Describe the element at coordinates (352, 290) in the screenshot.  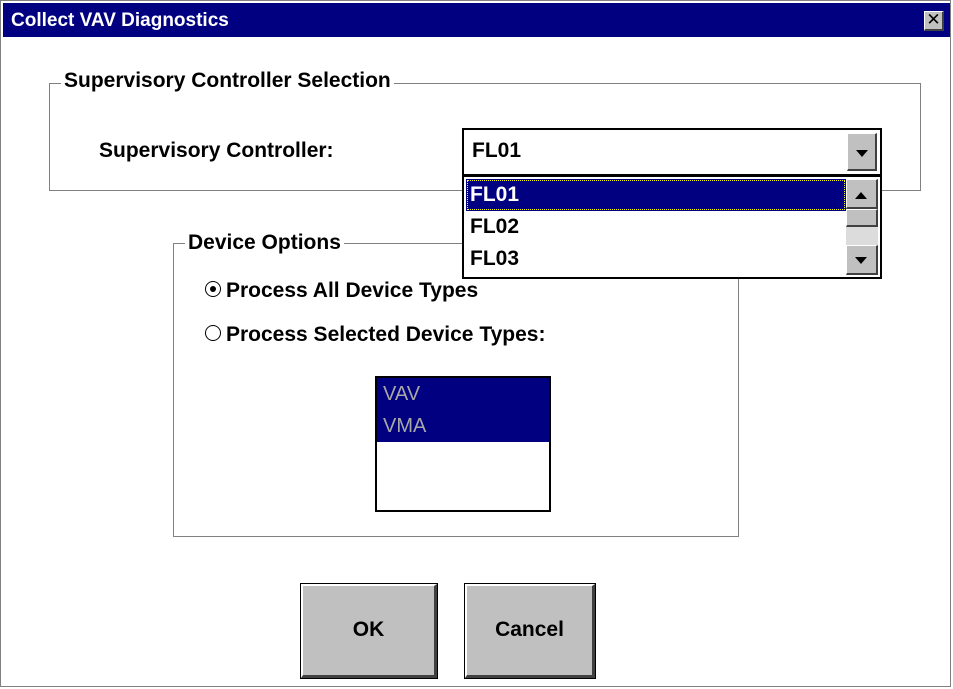
I see `radio-process-all-label: Process All Device Types` at that location.